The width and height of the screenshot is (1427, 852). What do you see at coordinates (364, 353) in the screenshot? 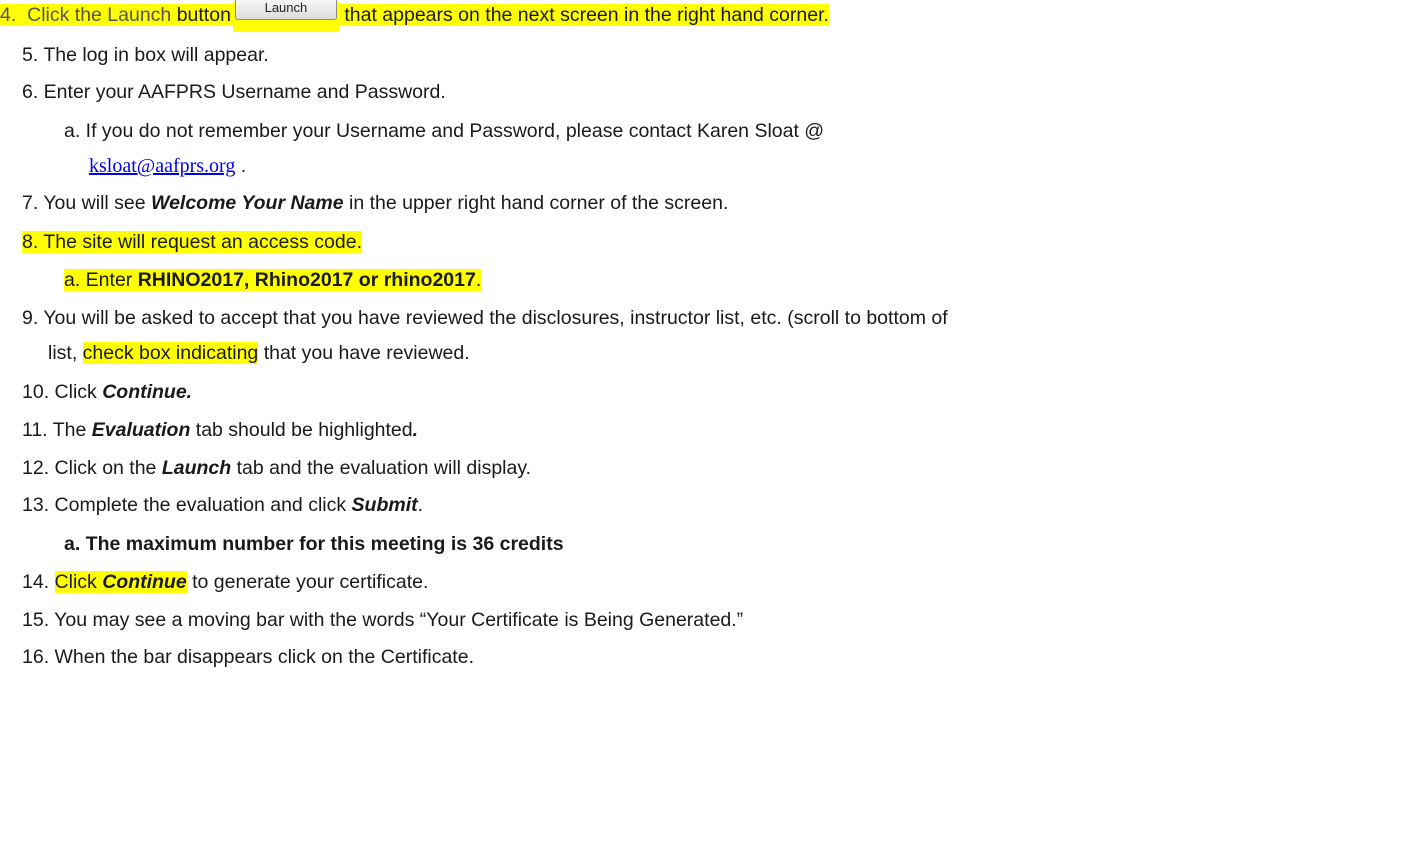
I see `step-9-cont-post: that you have reviewed.` at bounding box center [364, 353].